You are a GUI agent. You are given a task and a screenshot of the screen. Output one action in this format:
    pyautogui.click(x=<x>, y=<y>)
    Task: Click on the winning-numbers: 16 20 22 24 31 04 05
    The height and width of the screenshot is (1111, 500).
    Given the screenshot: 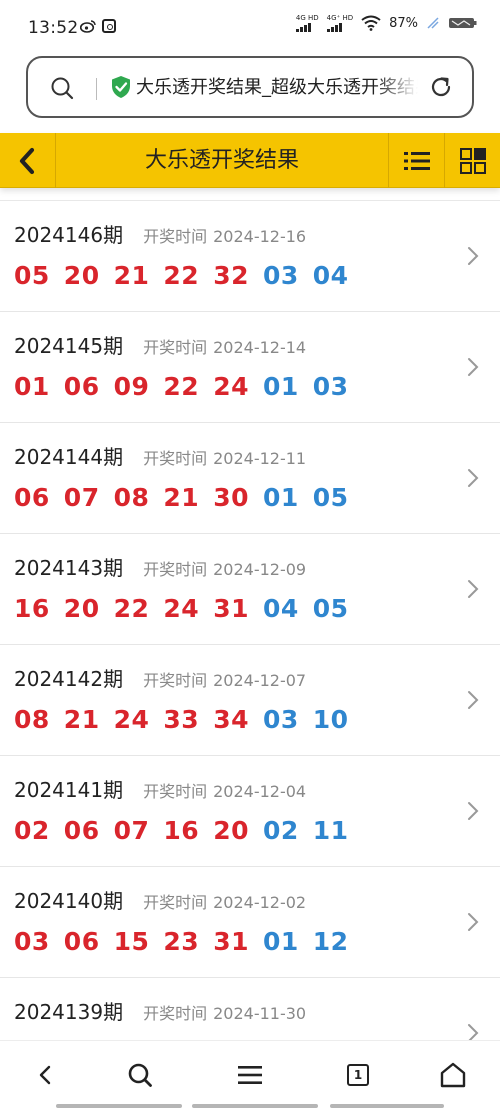 What is the action you would take?
    pyautogui.click(x=188, y=608)
    